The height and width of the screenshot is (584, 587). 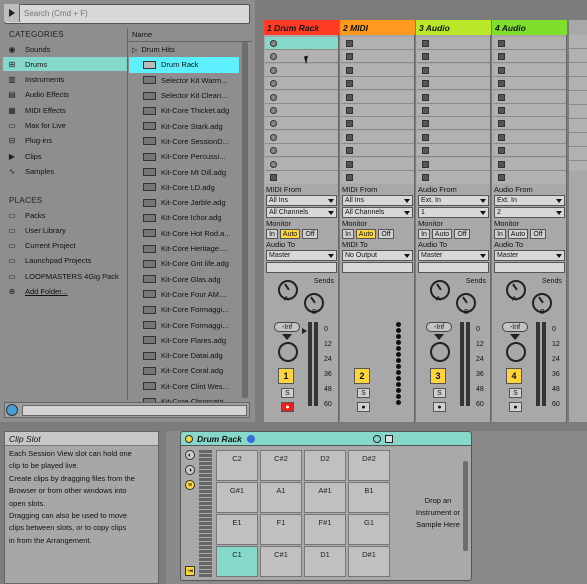 I want to click on drum-pad: D#1, so click(x=369, y=561).